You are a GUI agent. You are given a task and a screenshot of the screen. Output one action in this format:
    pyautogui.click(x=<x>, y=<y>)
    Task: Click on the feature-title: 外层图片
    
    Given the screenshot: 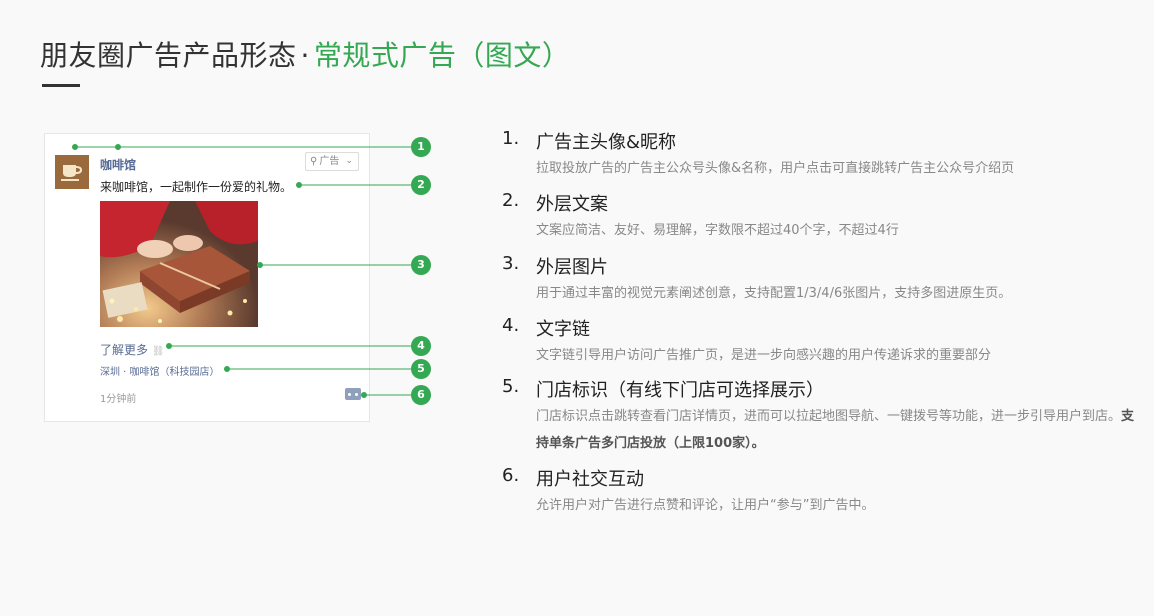 What is the action you would take?
    pyautogui.click(x=572, y=267)
    